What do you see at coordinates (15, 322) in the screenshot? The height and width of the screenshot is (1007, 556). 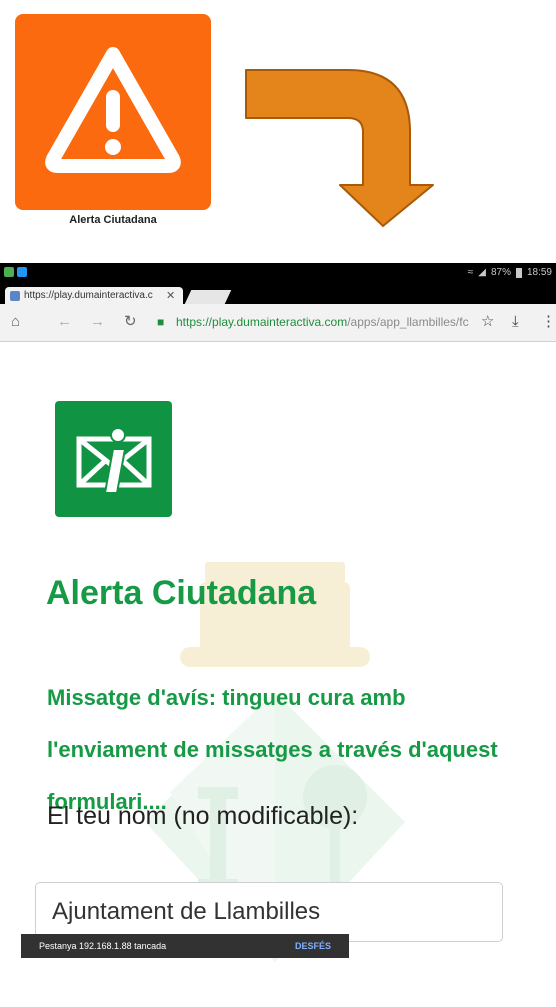 I see `home-icon: ⌂` at bounding box center [15, 322].